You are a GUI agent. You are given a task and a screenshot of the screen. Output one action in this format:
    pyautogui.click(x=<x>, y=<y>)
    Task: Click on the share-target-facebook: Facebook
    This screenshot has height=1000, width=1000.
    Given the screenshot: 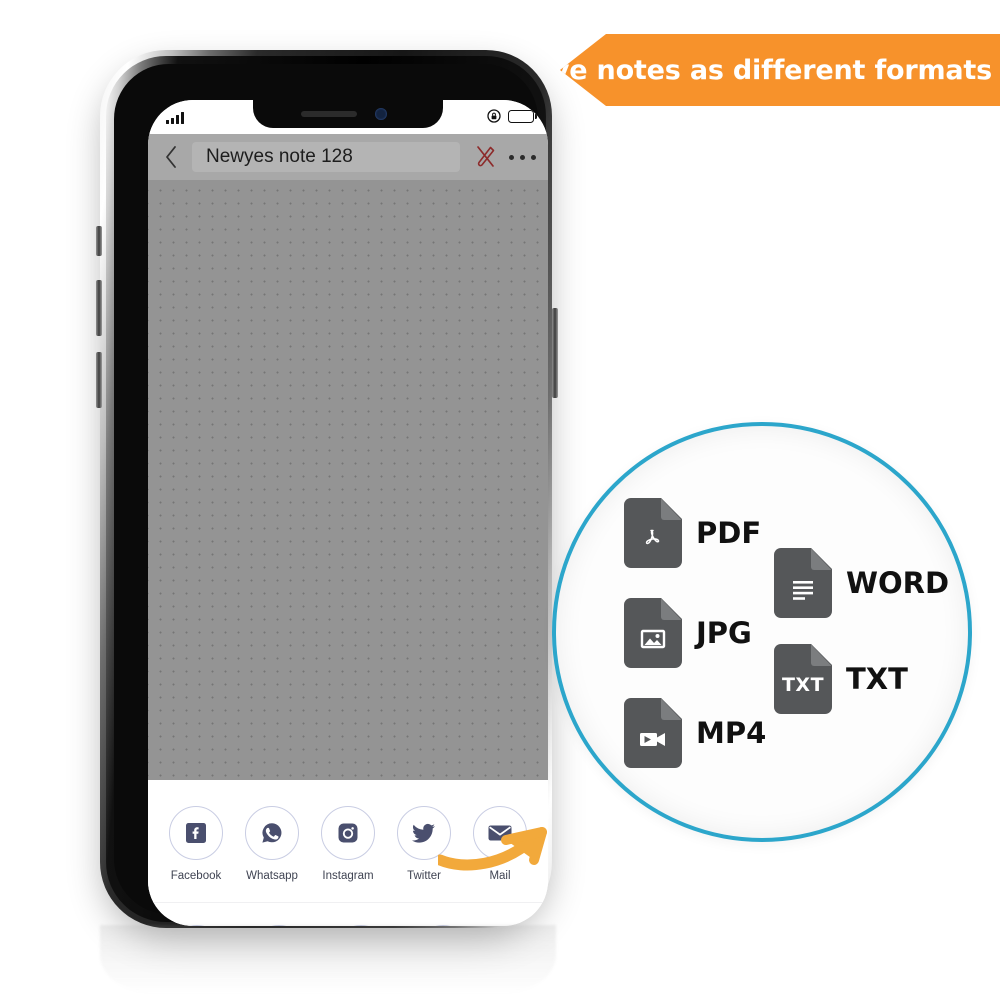 What is the action you would take?
    pyautogui.click(x=196, y=844)
    